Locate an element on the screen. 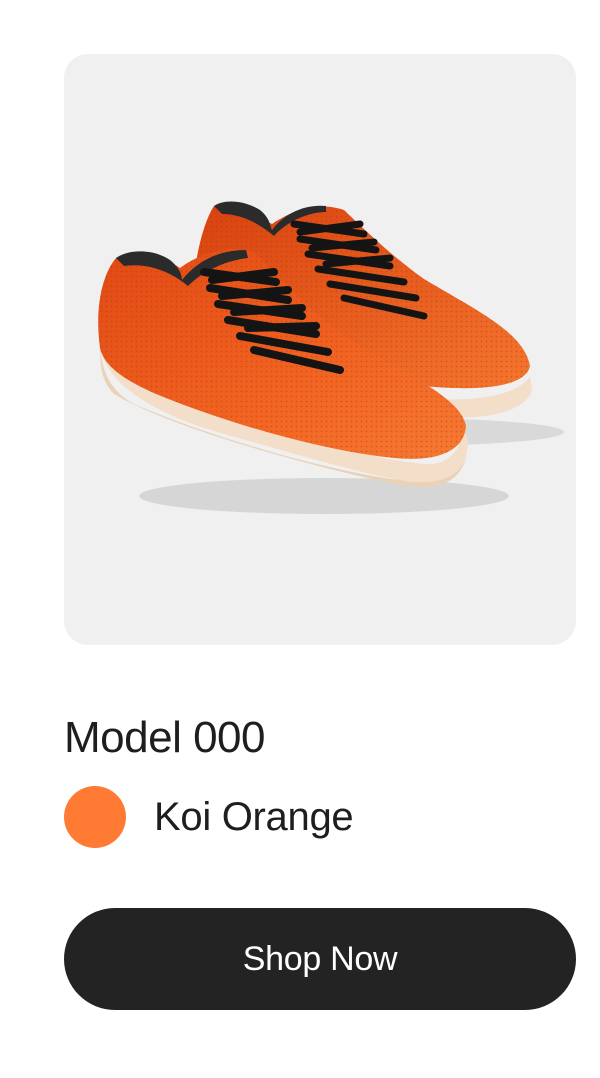  product-name: Model 000 is located at coordinates (164, 737).